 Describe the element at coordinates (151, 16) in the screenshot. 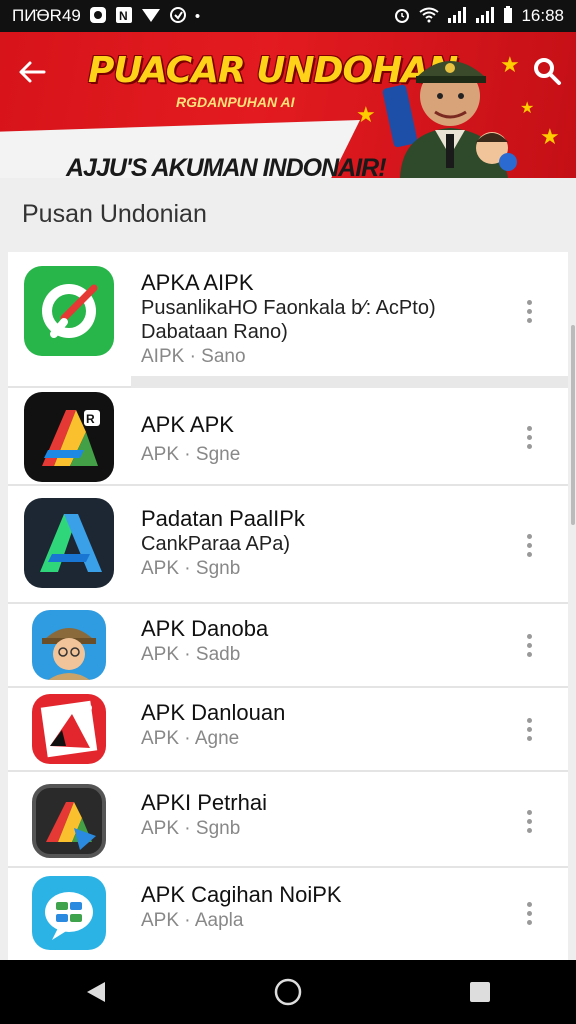

I see `location-icon` at that location.